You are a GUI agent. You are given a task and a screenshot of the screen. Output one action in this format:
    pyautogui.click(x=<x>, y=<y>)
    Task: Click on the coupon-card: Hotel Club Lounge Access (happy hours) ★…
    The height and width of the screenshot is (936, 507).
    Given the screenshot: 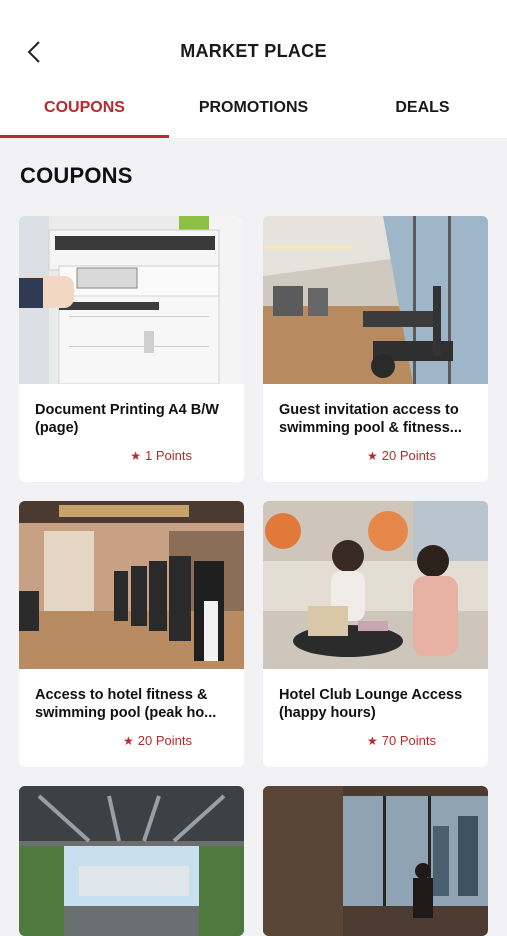 What is the action you would take?
    pyautogui.click(x=375, y=634)
    